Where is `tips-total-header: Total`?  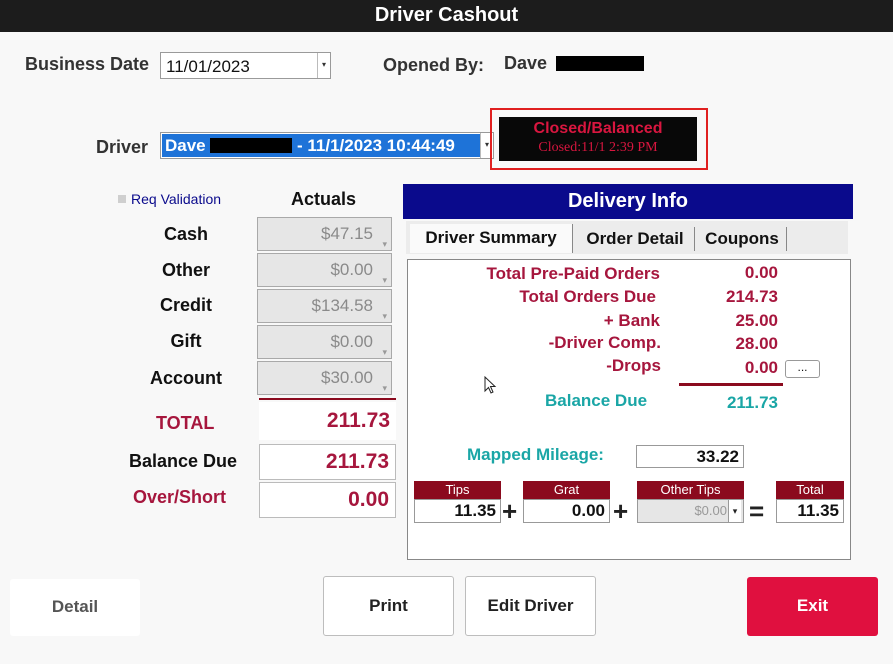 tips-total-header: Total is located at coordinates (810, 490).